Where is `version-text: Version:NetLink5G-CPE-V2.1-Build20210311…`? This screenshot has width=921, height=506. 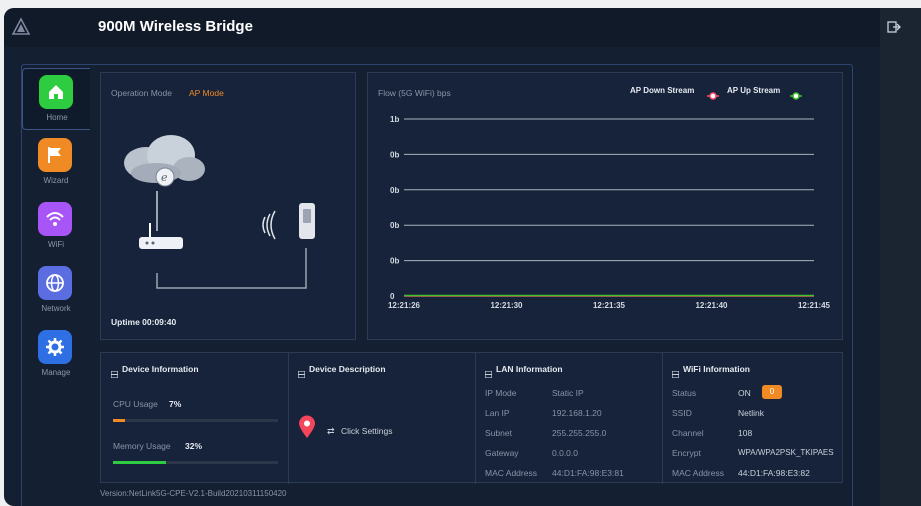 version-text: Version:NetLink5G-CPE-V2.1-Build20210311… is located at coordinates (193, 493).